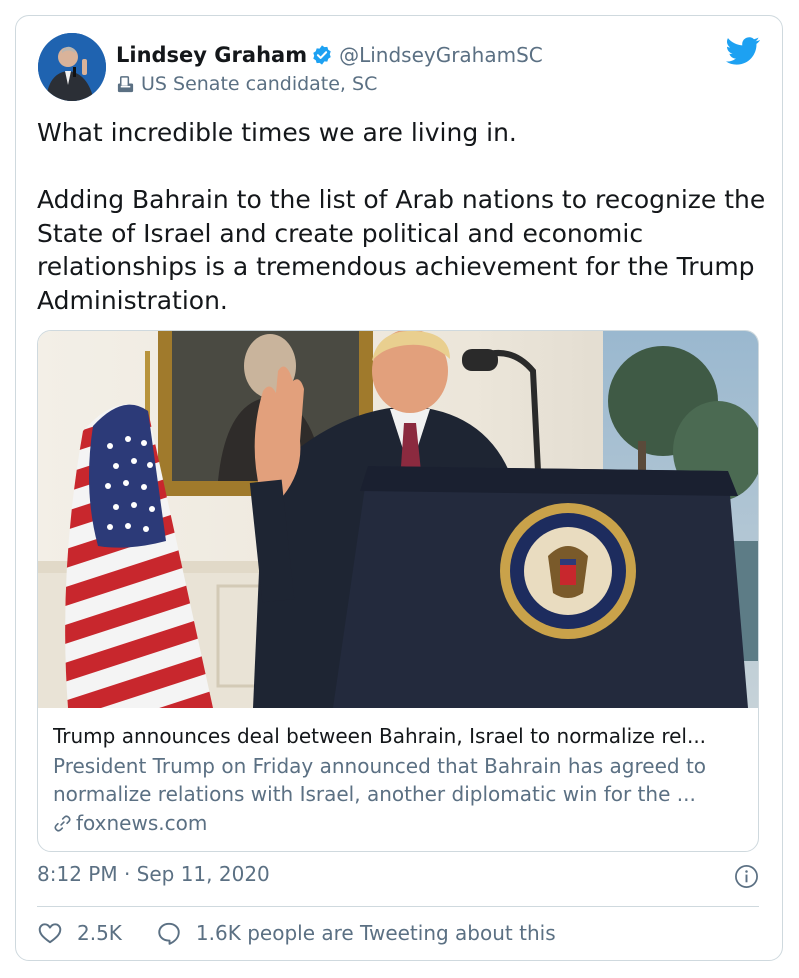 This screenshot has width=799, height=978. What do you see at coordinates (259, 84) in the screenshot?
I see `account-label-text: US Senate candidate, SC` at bounding box center [259, 84].